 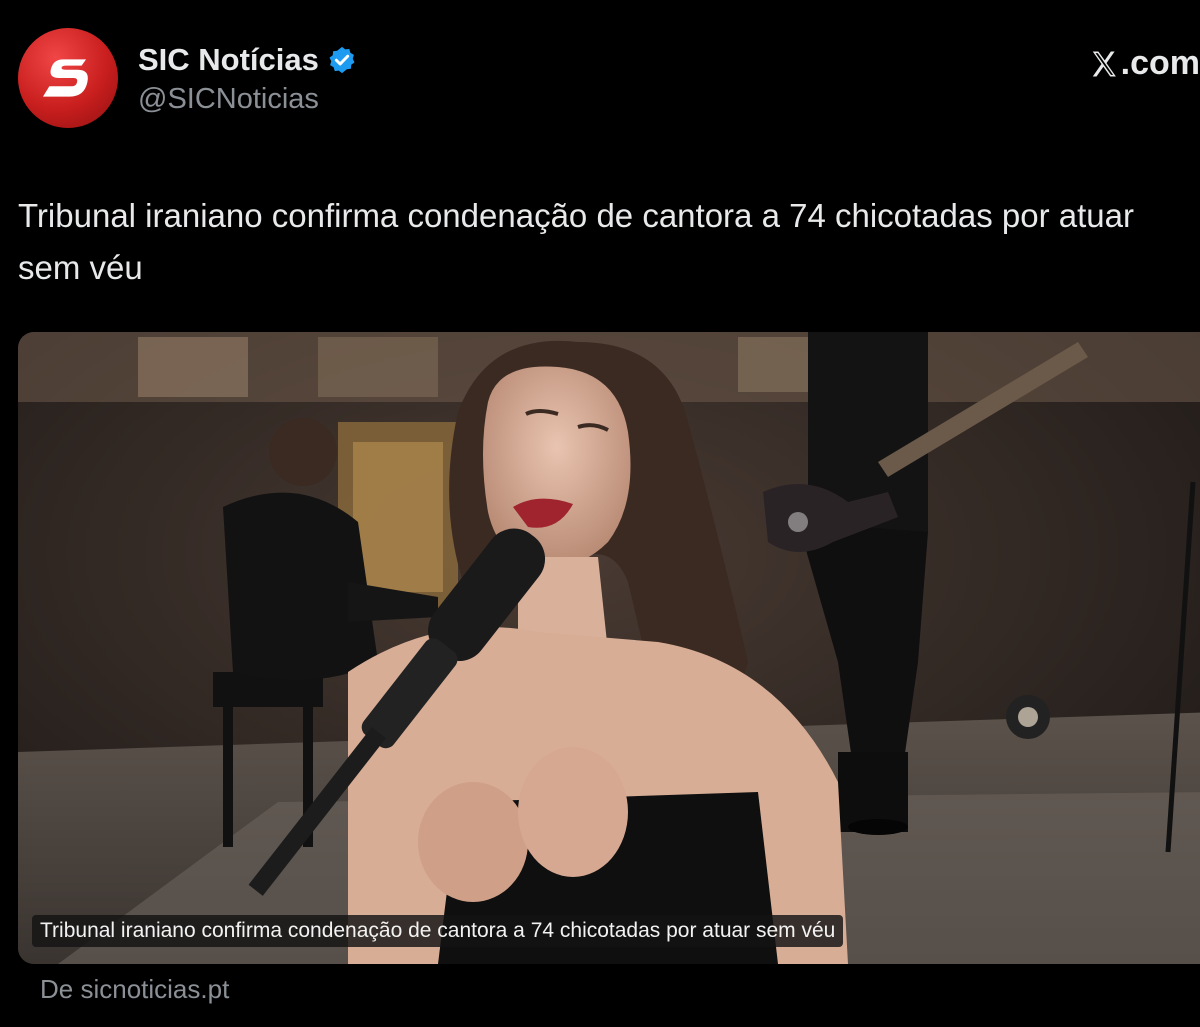 I want to click on author-name-row: SIC Notícias, so click(x=247, y=60).